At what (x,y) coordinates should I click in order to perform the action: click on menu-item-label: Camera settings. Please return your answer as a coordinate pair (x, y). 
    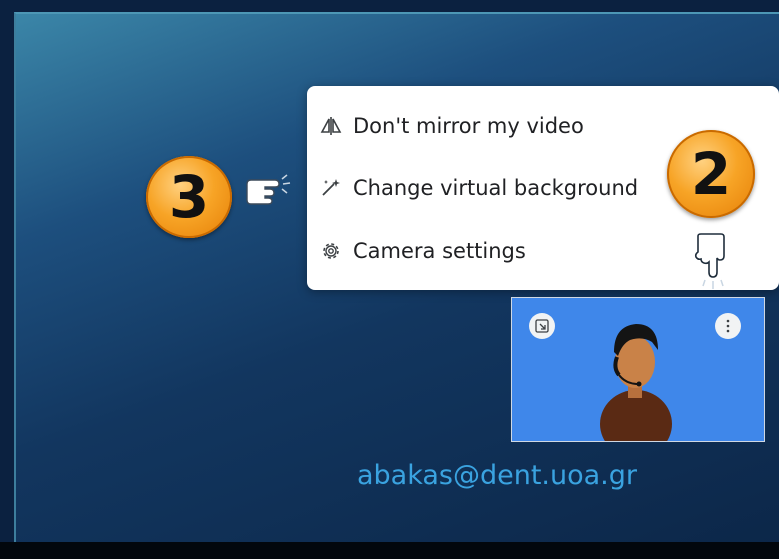
    Looking at the image, I should click on (439, 251).